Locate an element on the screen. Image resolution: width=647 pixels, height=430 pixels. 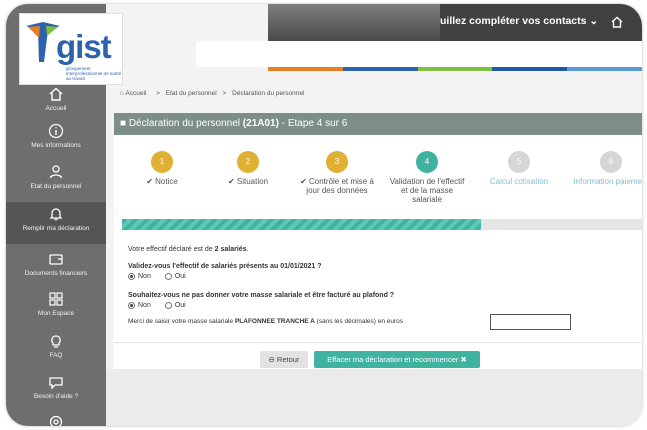
amount-suffix: (sans les décimales) en euros is located at coordinates (359, 321).